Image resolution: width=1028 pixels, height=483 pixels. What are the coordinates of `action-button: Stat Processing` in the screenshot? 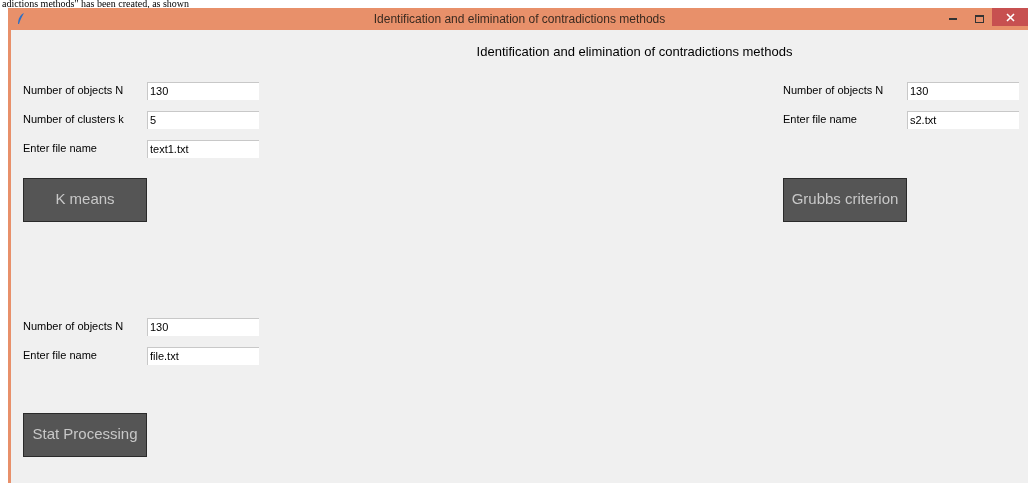 It's located at (85, 434).